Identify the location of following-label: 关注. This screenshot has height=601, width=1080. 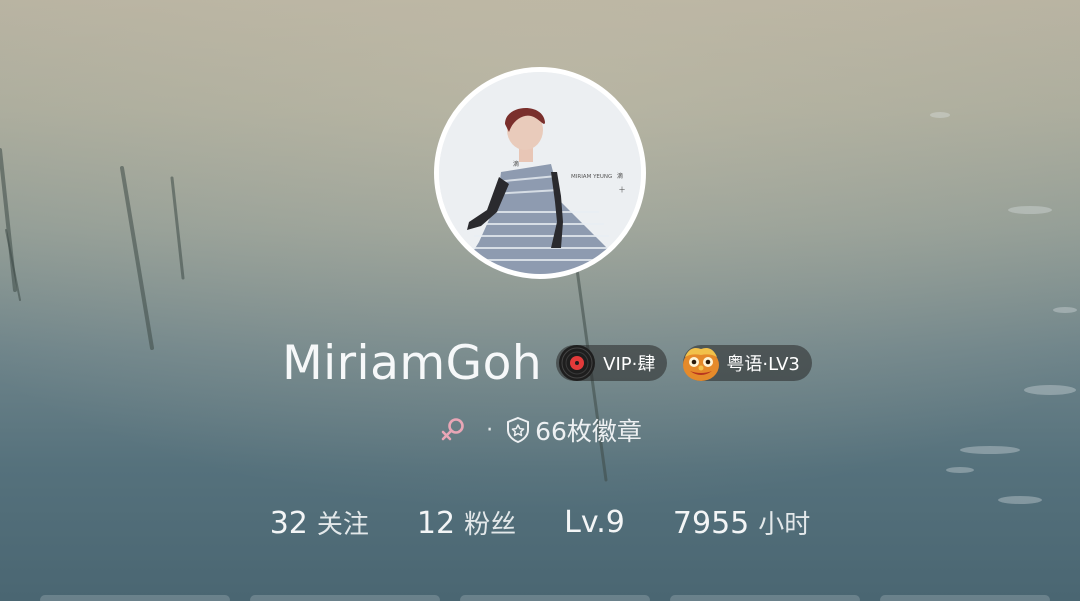
(342, 524).